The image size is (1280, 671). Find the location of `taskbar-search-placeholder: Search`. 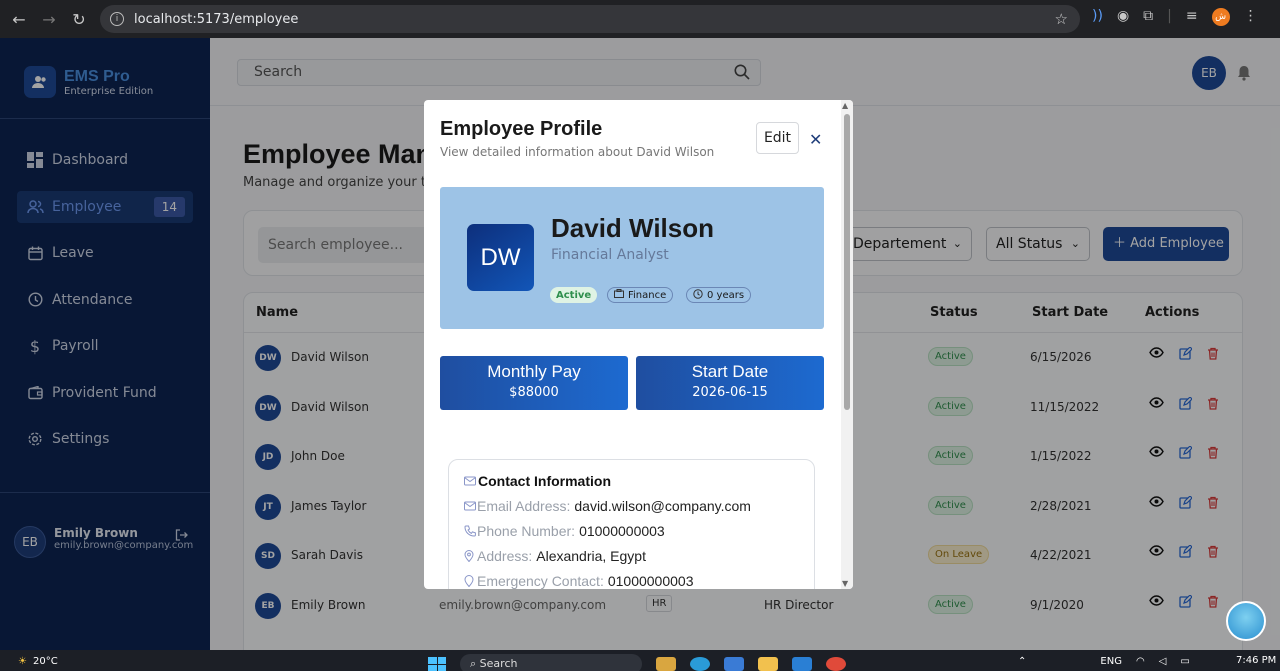

taskbar-search-placeholder: Search is located at coordinates (498, 663).